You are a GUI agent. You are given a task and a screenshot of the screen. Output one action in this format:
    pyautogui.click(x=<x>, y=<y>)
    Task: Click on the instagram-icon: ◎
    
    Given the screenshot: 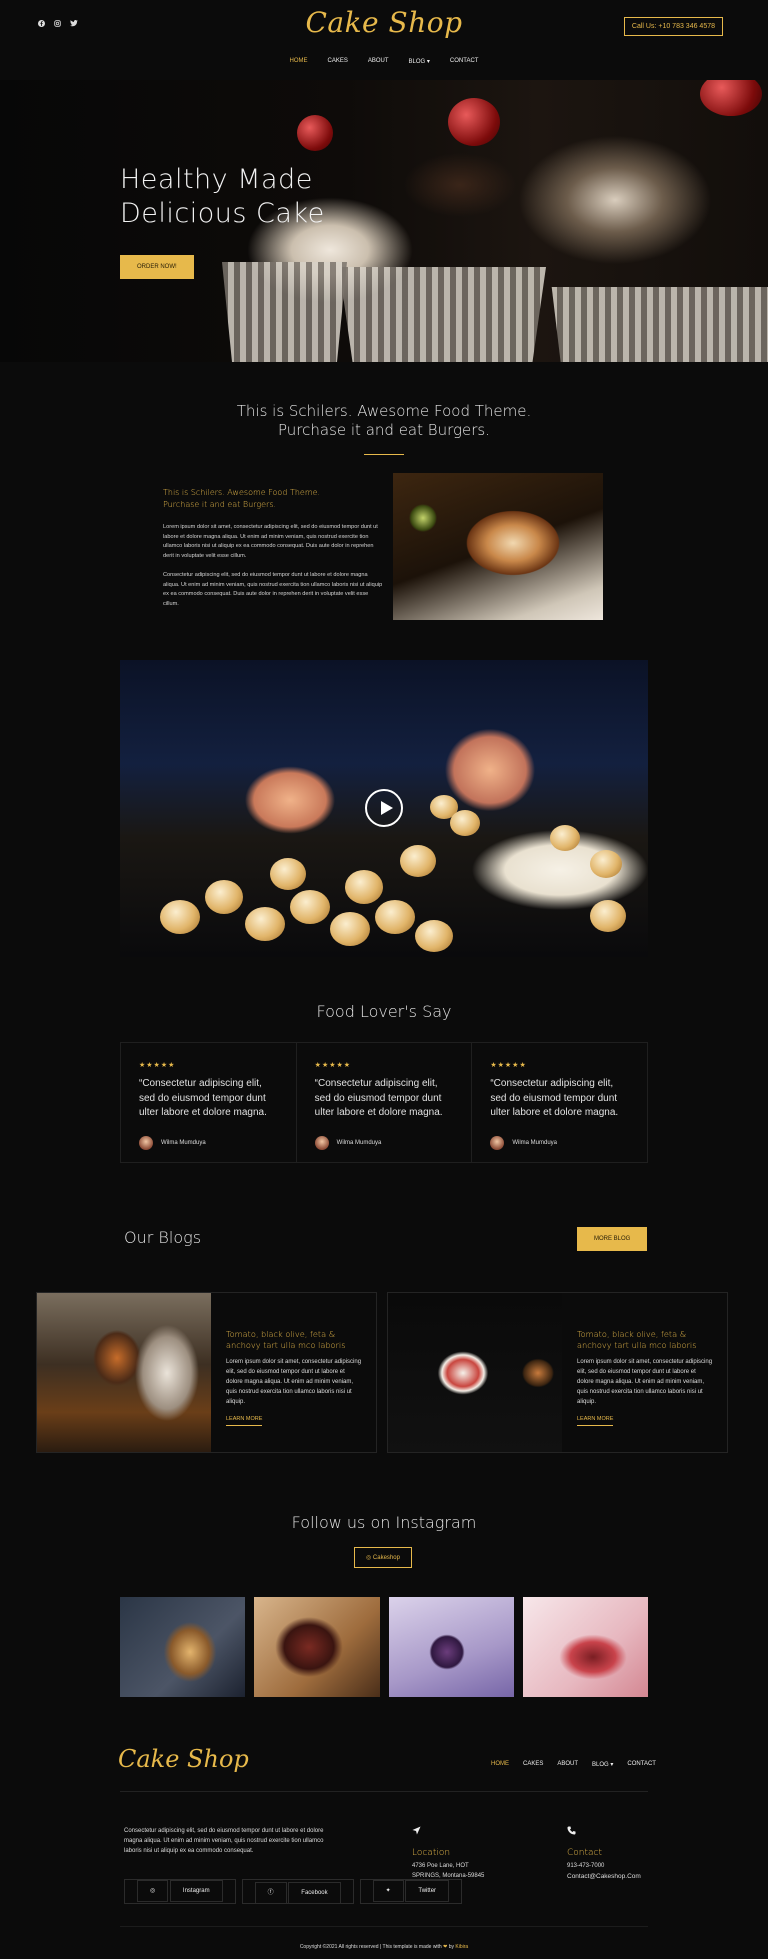 What is the action you would take?
    pyautogui.click(x=369, y=1558)
    